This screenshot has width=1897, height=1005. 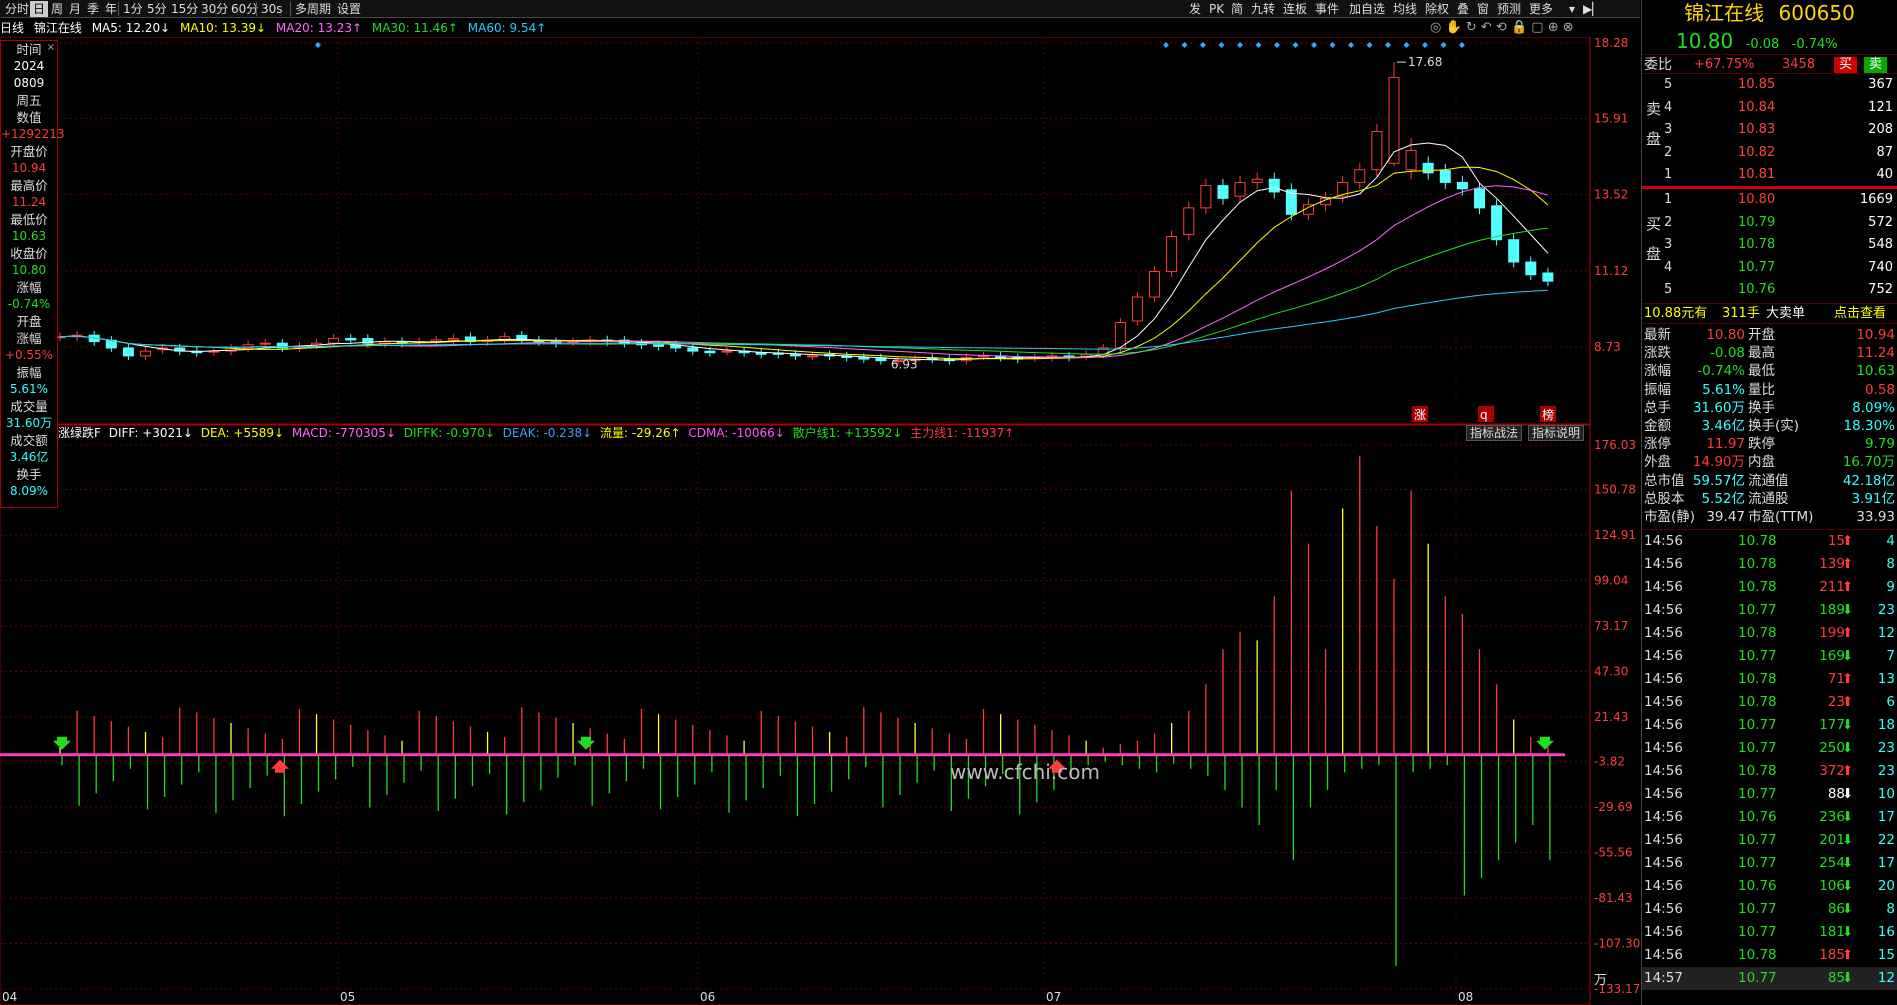 I want to click on tick-price: 10.78, so click(x=1757, y=564).